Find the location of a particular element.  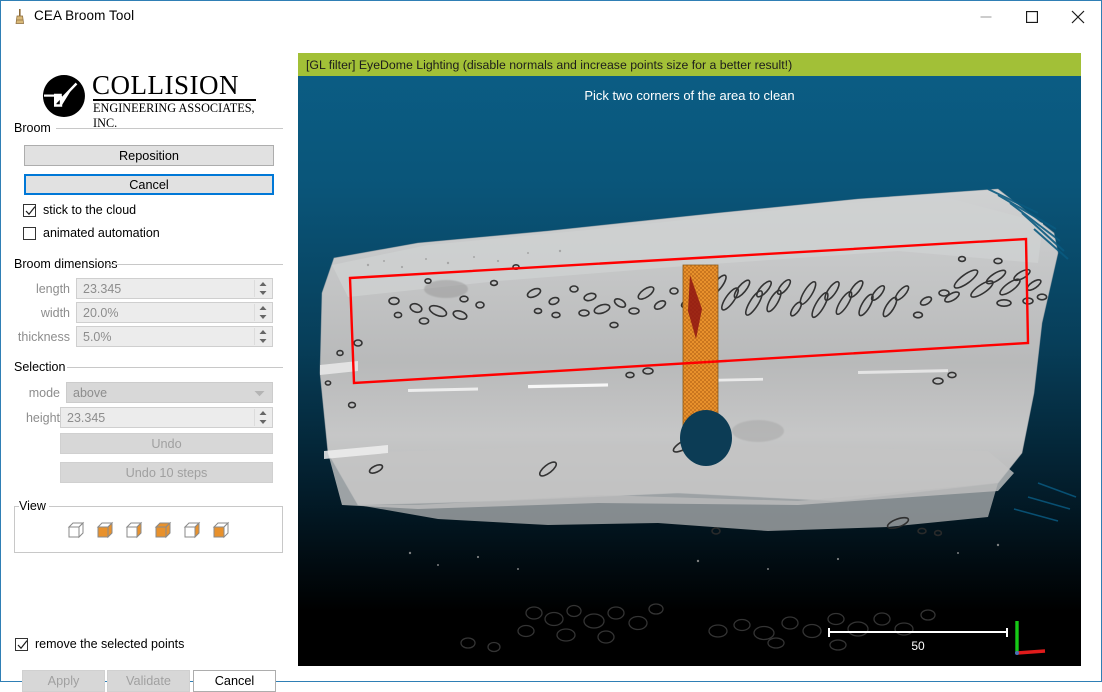

mode-label: mode is located at coordinates (44, 393).